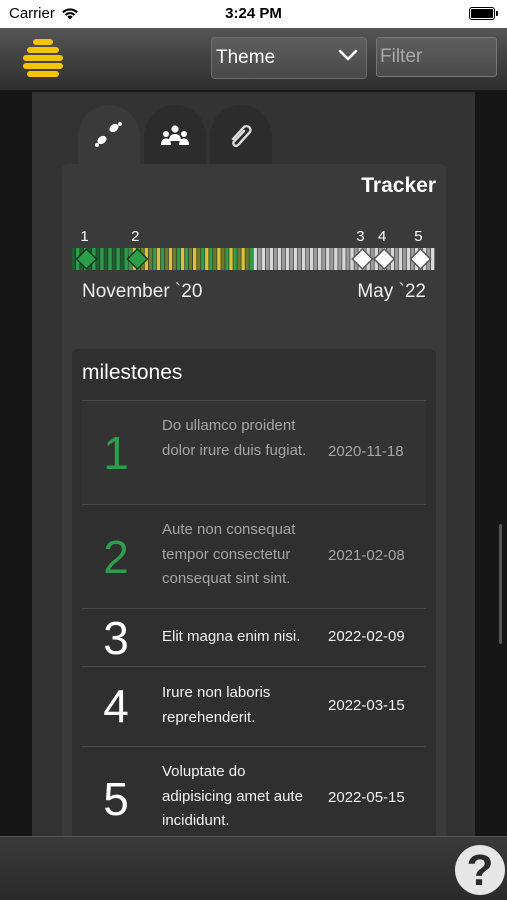 This screenshot has width=507, height=900. Describe the element at coordinates (84, 236) in the screenshot. I see `timeline-marker-label: 1` at that location.